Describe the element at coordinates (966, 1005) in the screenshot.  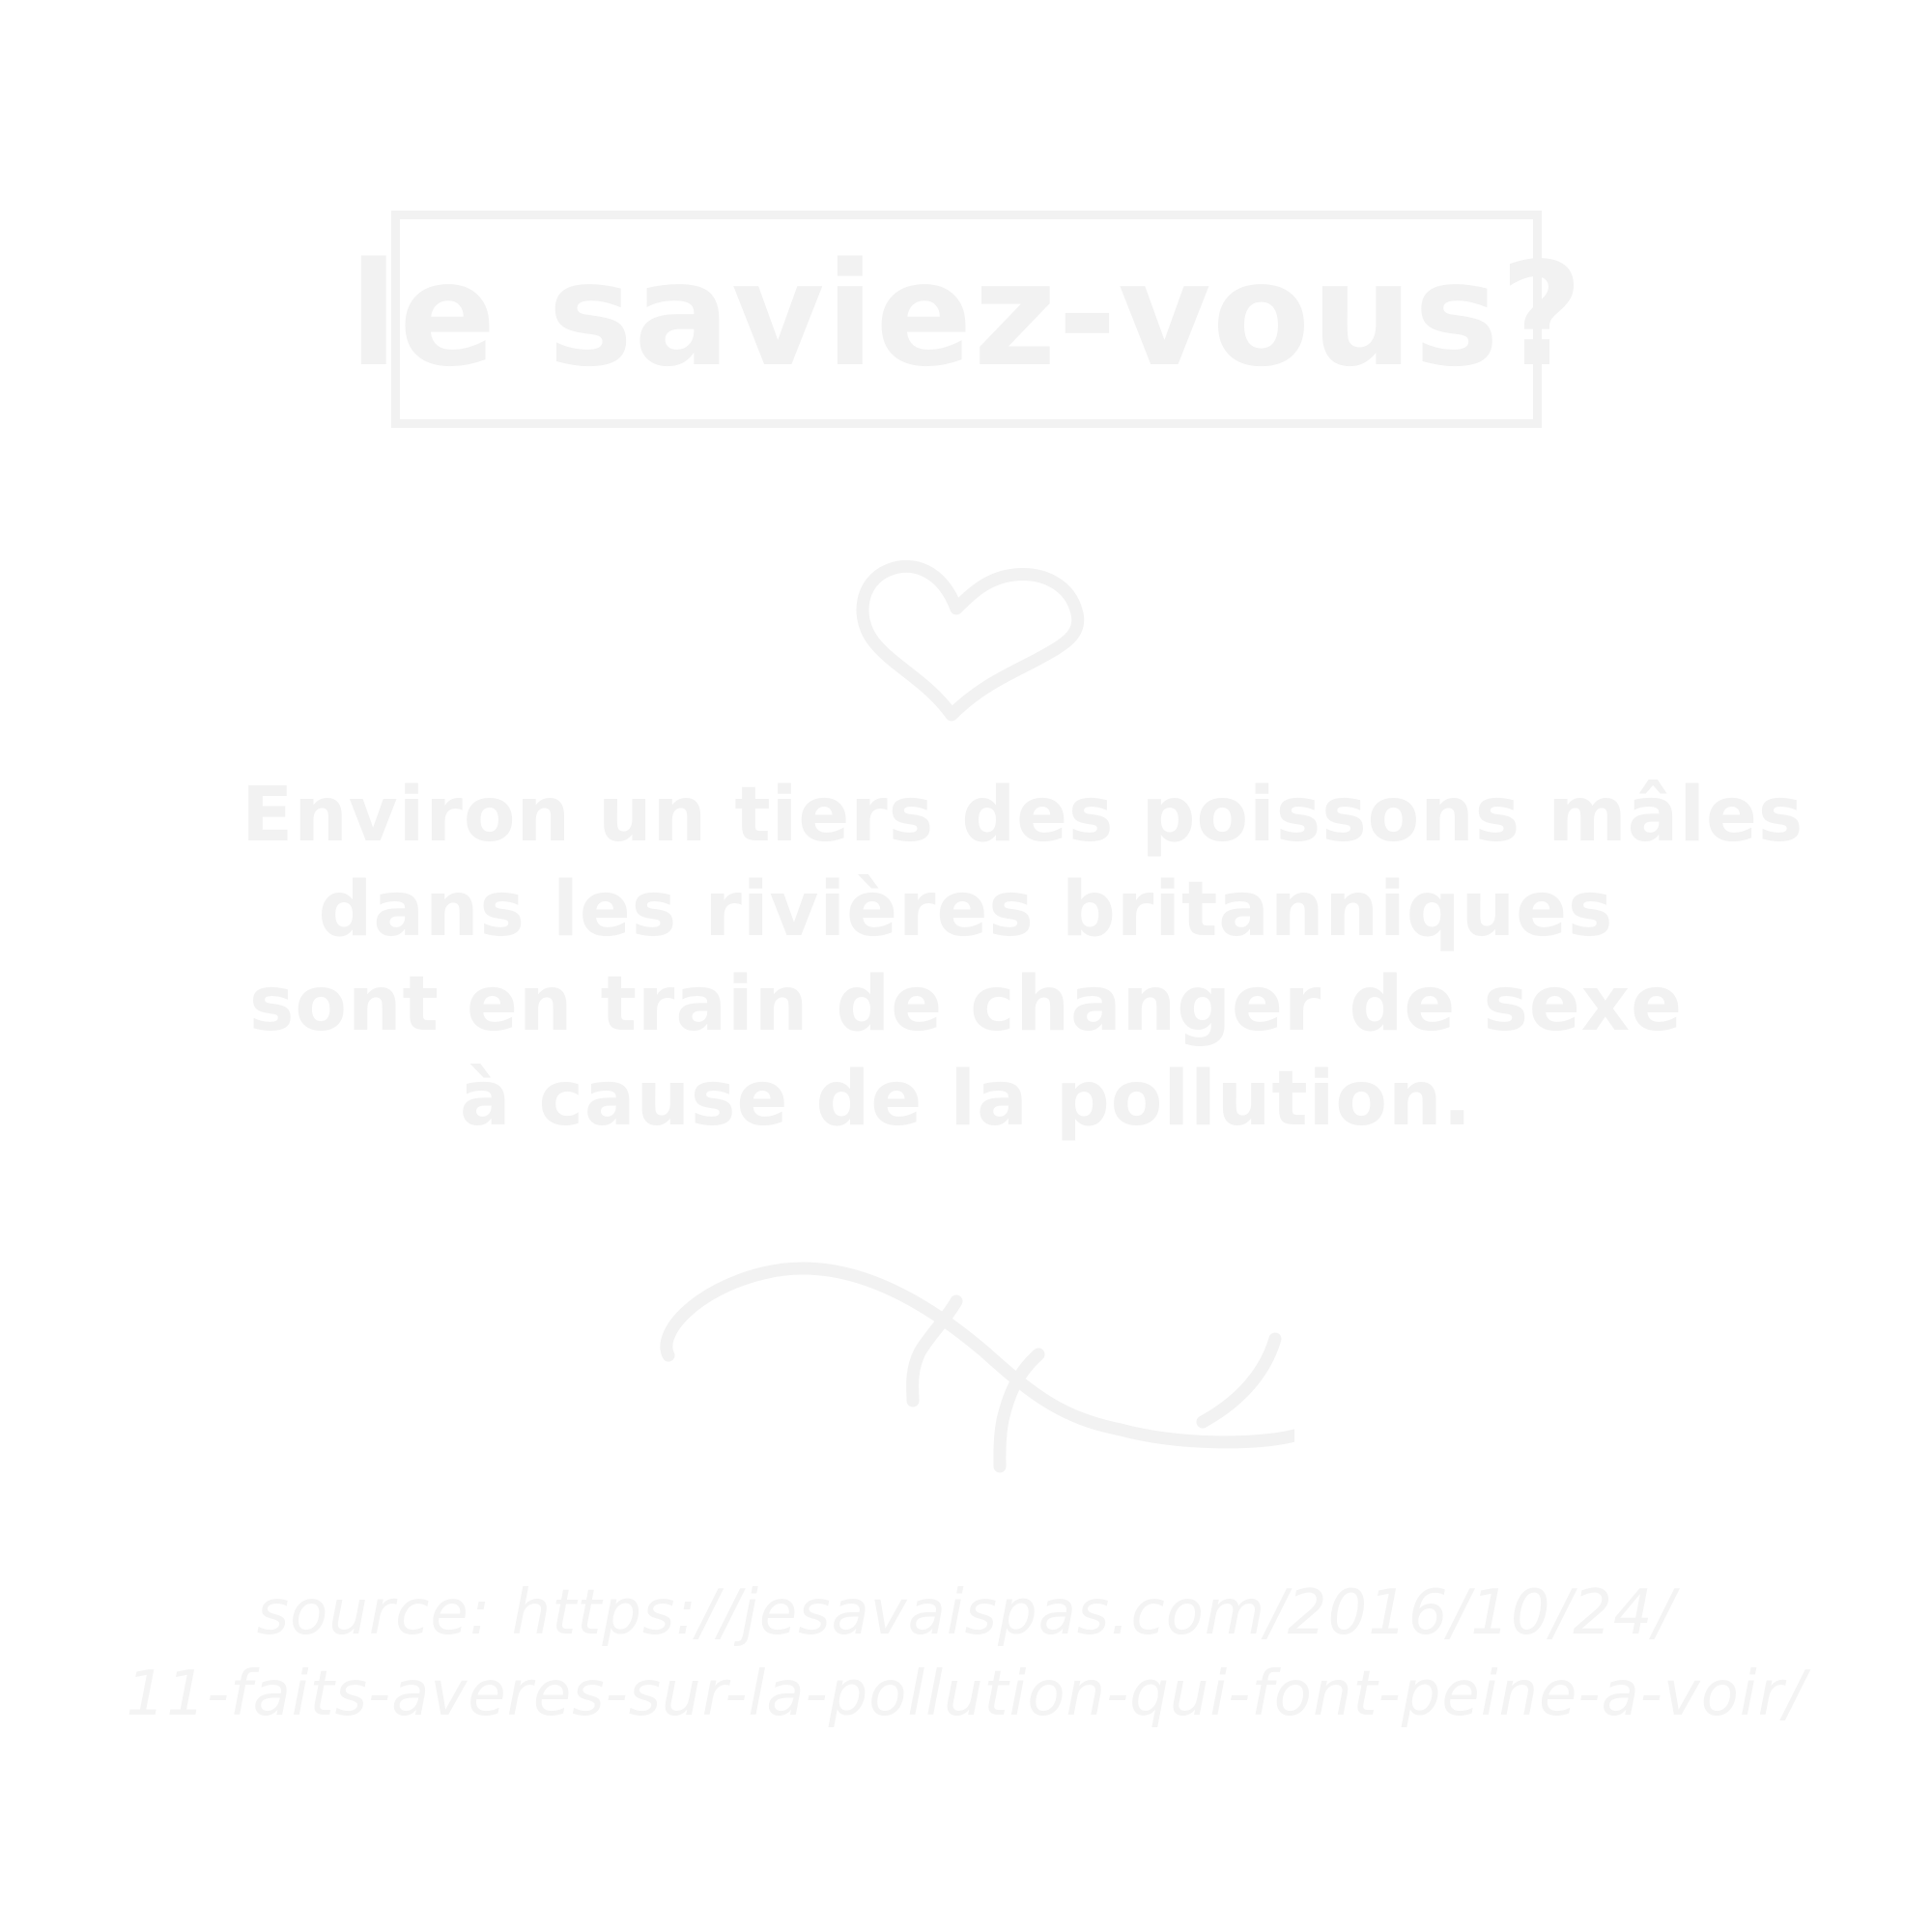
I see `fact-line: sont en train de changer de sexe` at that location.